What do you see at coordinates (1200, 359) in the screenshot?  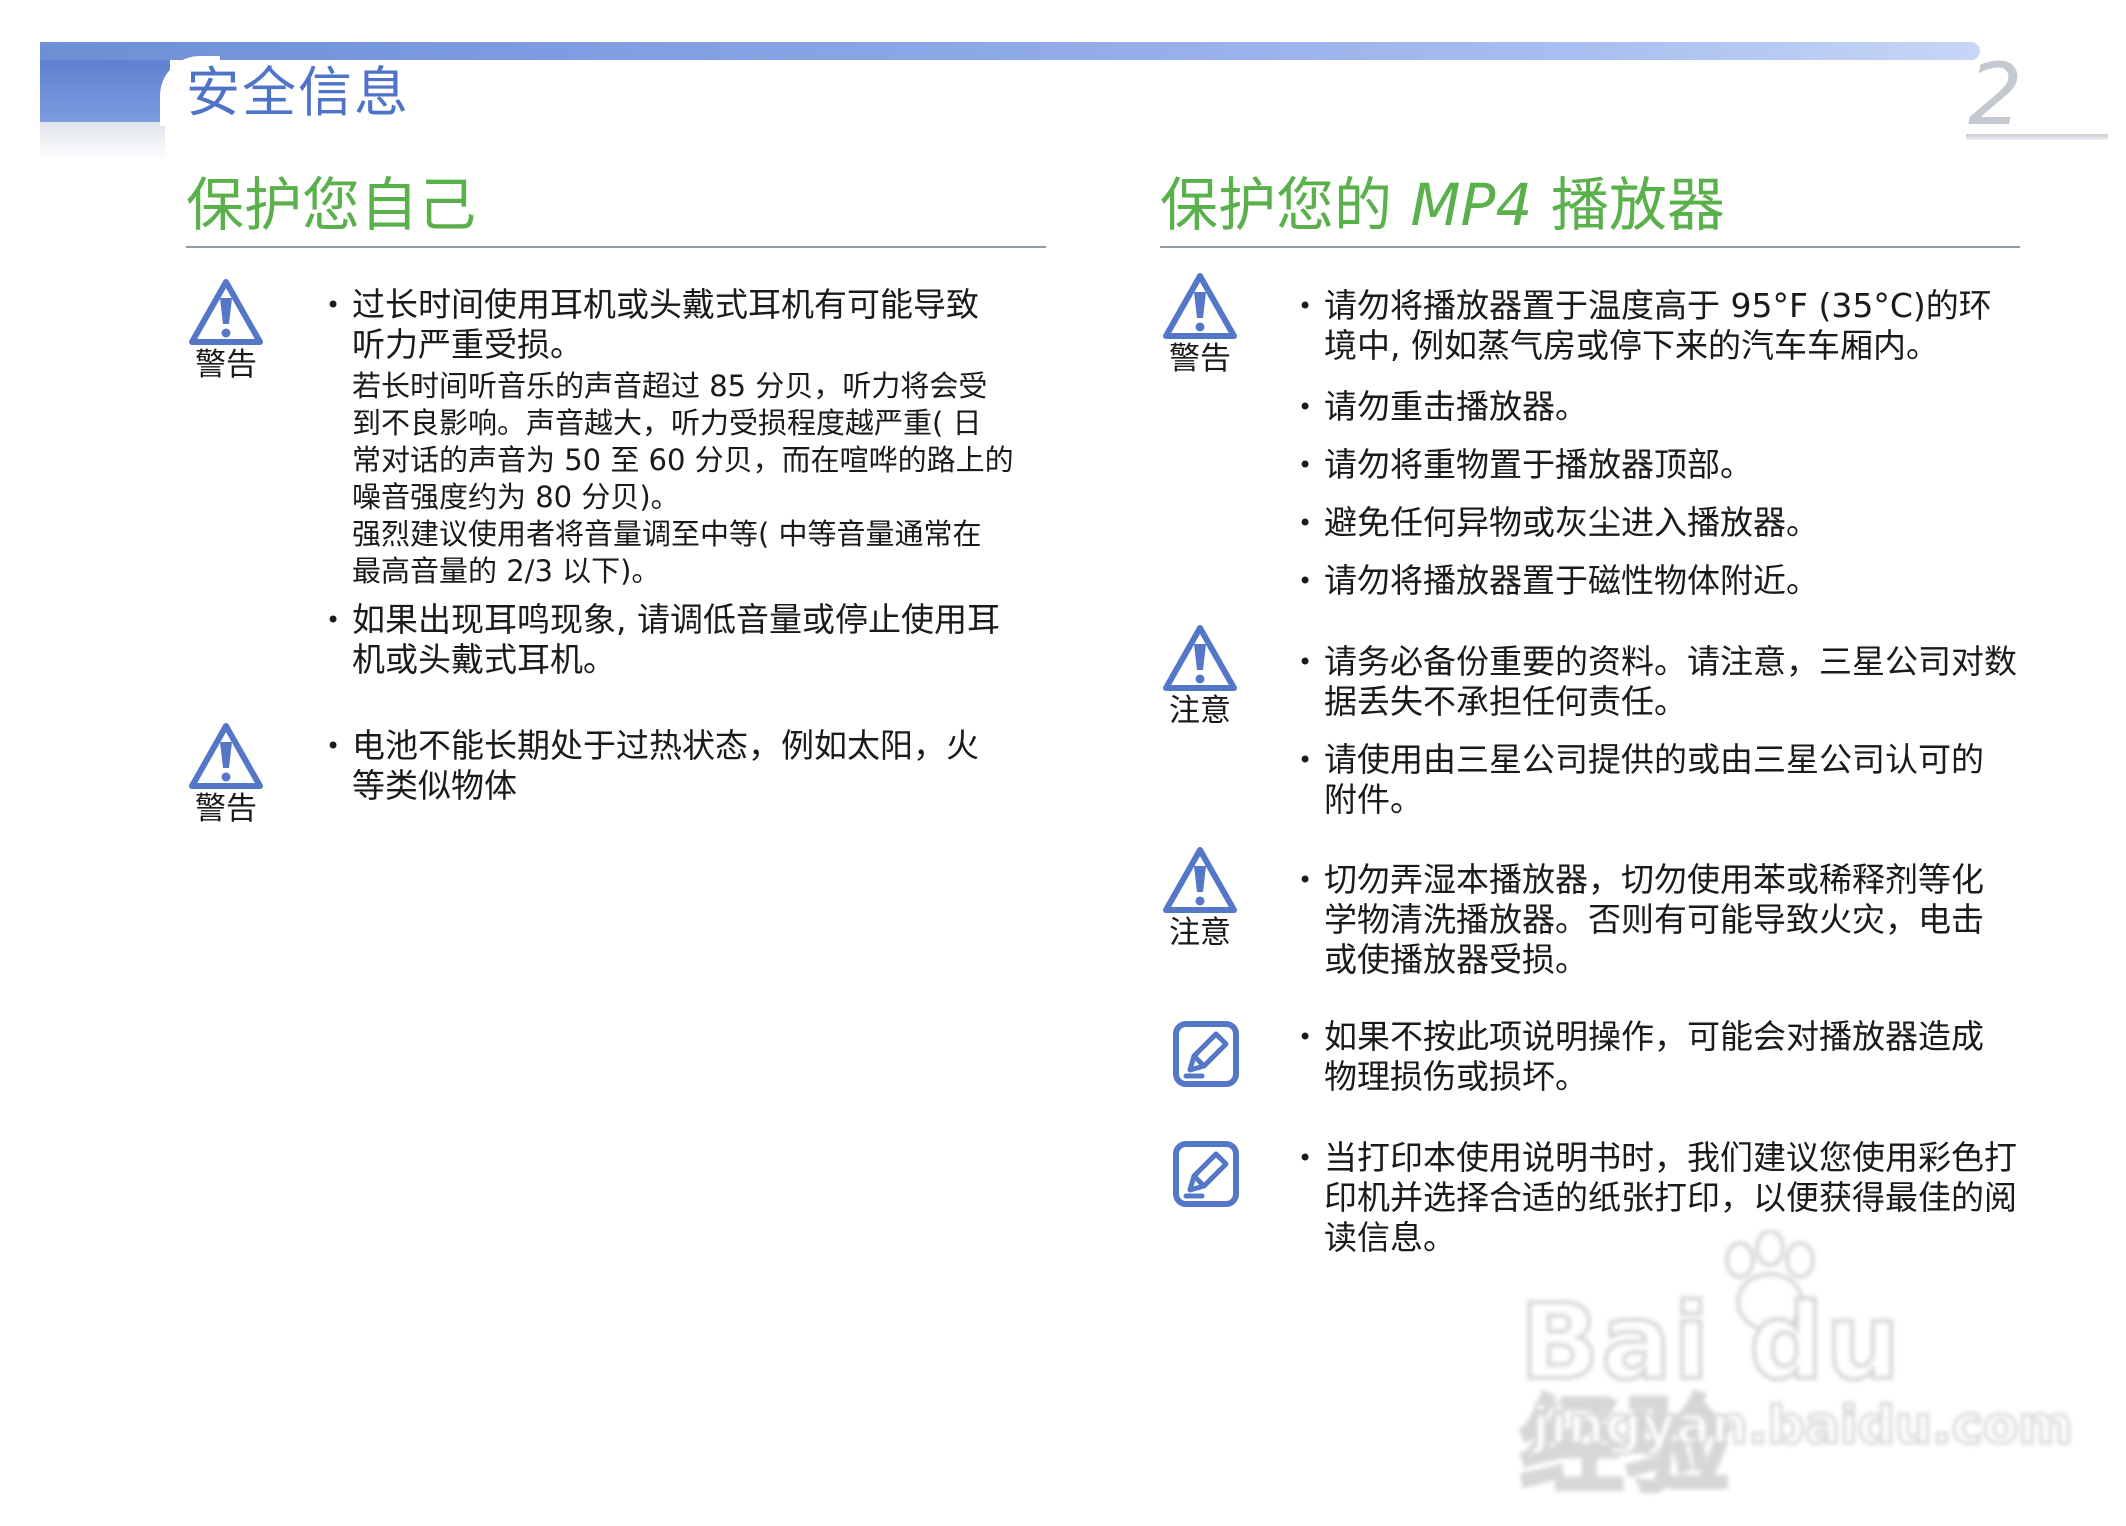 I see `right-block-1-label: 警告` at bounding box center [1200, 359].